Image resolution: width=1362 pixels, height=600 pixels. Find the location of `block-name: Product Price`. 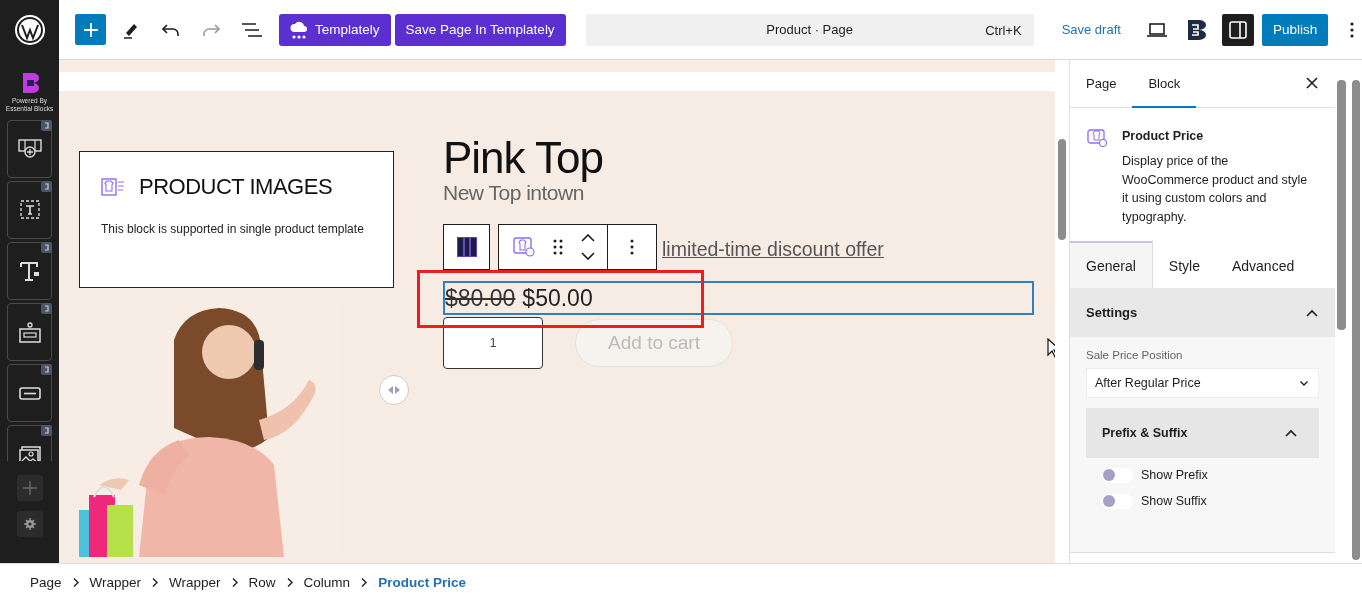

block-name: Product Price is located at coordinates (1163, 136).